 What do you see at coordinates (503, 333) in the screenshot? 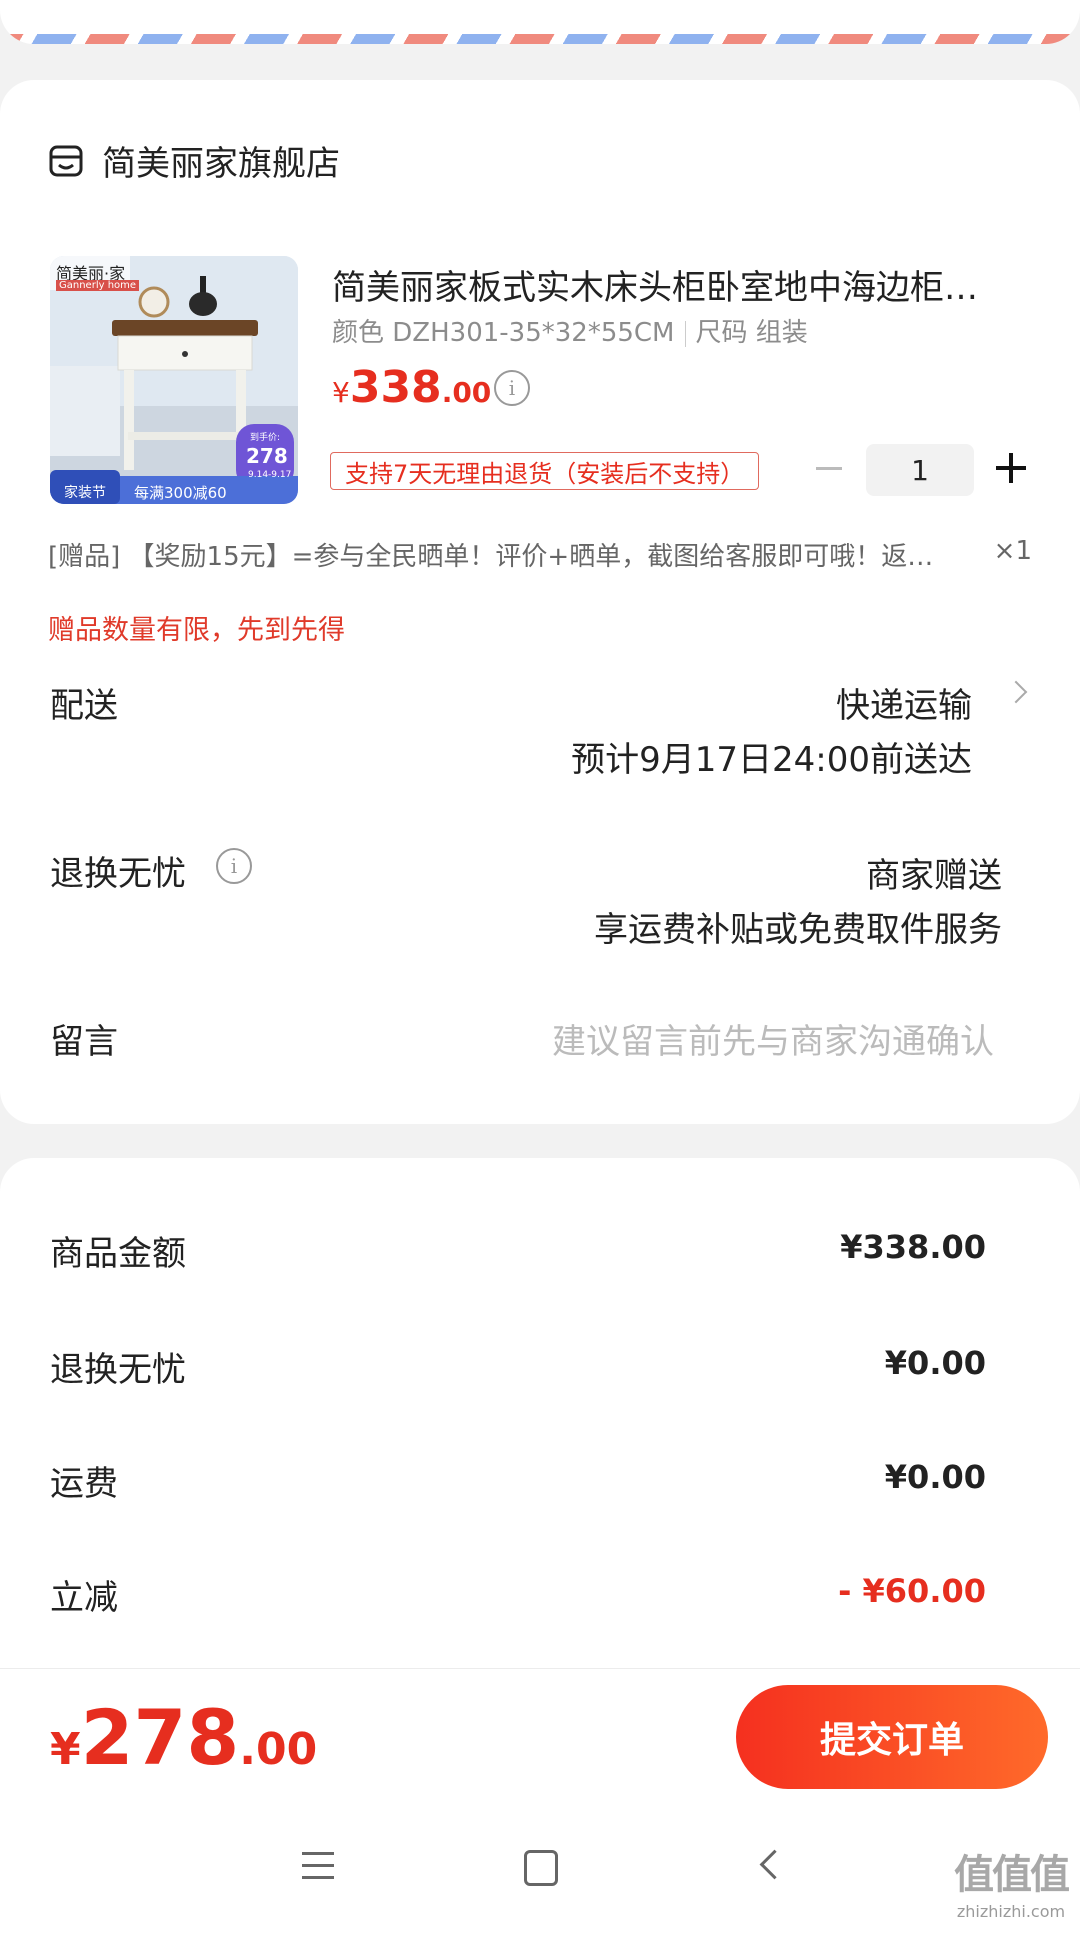
I see `spec-color: 颜色 DZH301-35*32*55CM` at bounding box center [503, 333].